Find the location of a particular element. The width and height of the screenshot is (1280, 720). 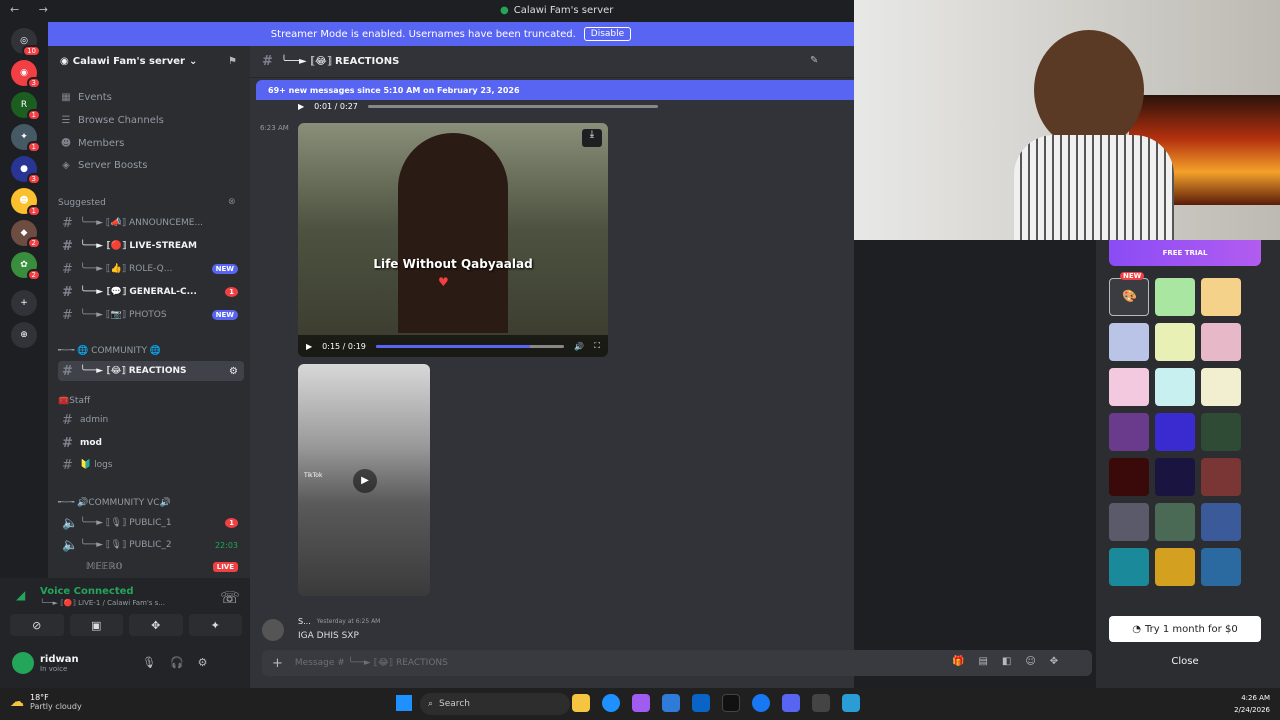

gift-icon: 🎁 is located at coordinates (958, 661).